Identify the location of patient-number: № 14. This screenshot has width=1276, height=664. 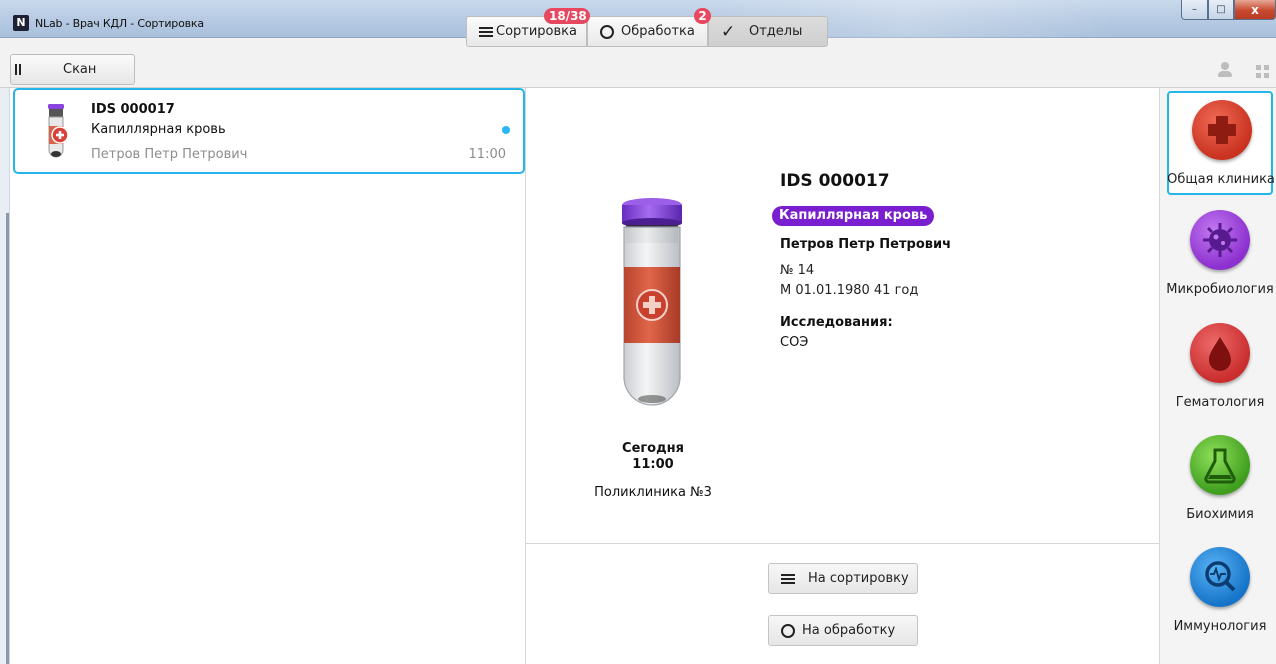
(797, 270).